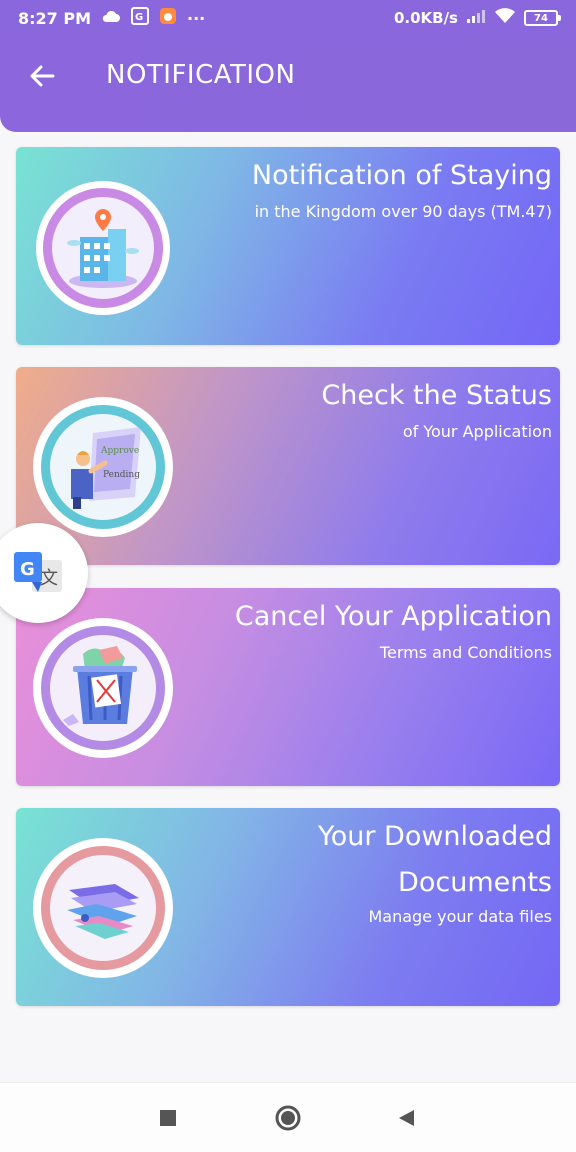 This screenshot has height=1152, width=576. I want to click on svg-text: Approve, so click(119, 451).